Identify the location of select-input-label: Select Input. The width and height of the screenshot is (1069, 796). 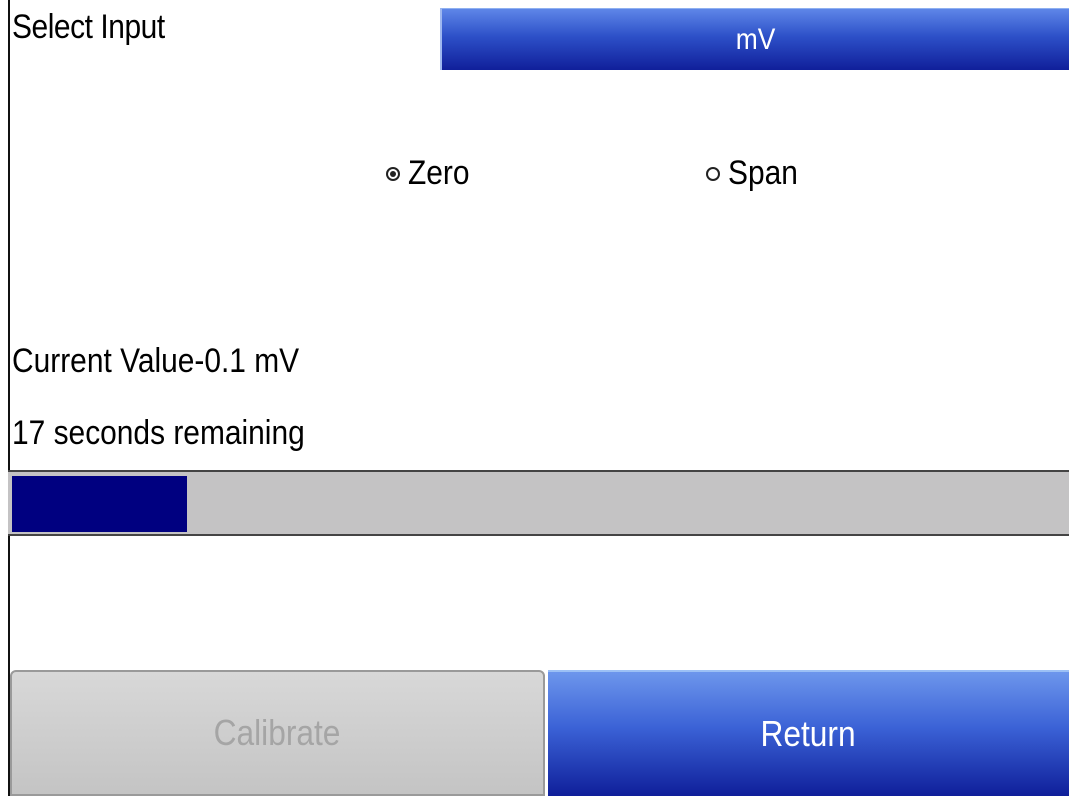
(88, 27).